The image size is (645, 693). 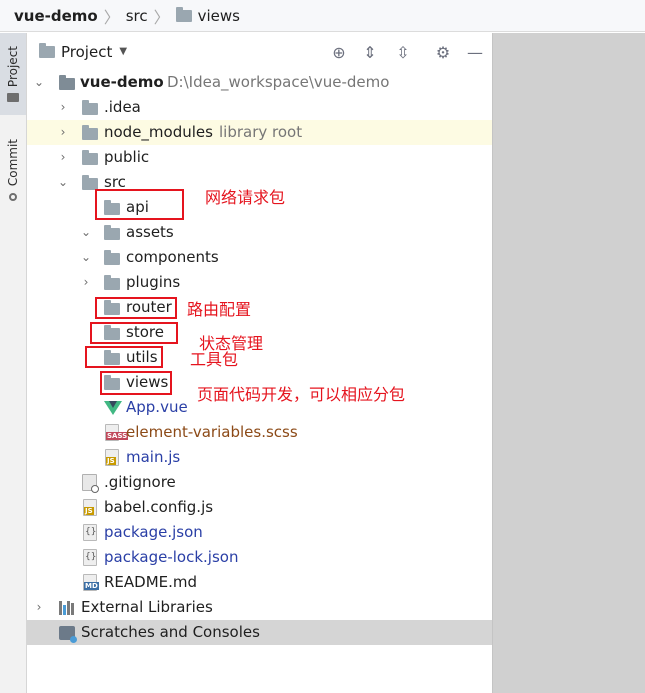 What do you see at coordinates (170, 632) in the screenshot?
I see `tree-label: Scratches and Consoles` at bounding box center [170, 632].